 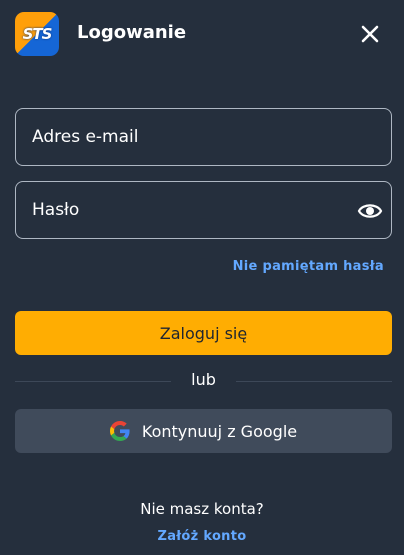 I want to click on google-button-label: Kontynuuj z Google, so click(x=219, y=431).